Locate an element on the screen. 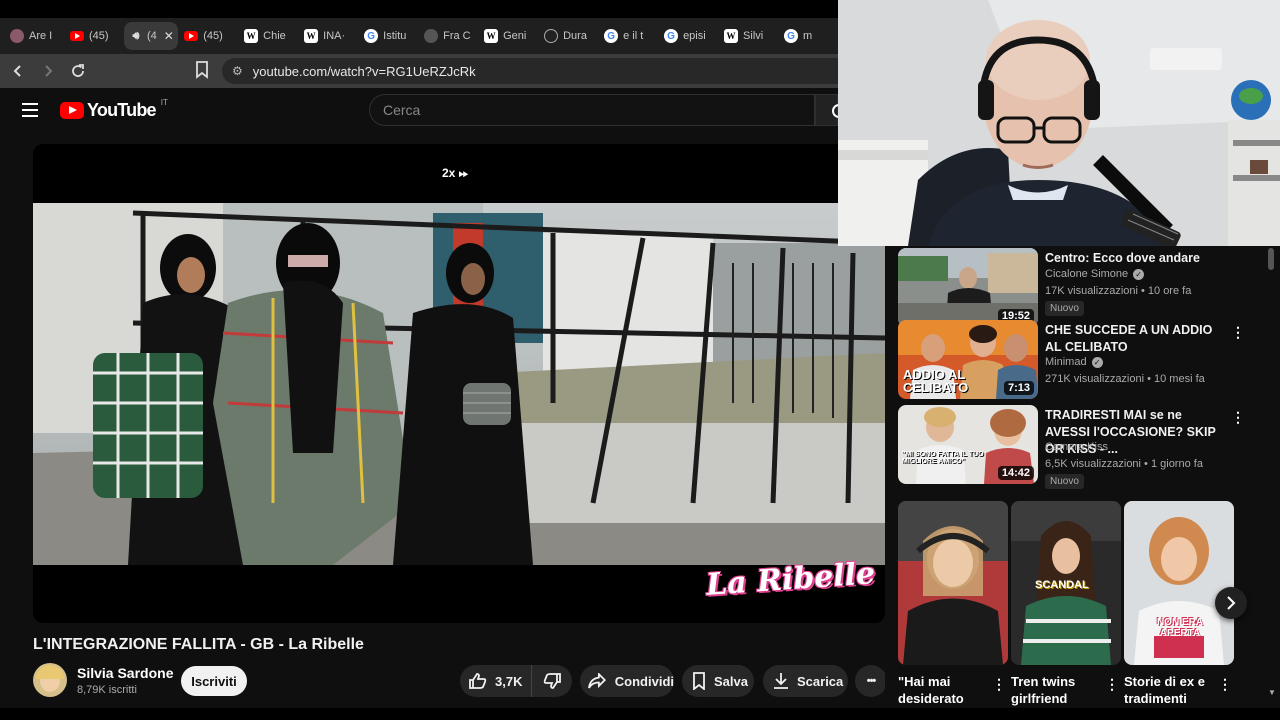  avatar-icon is located at coordinates (17, 36).